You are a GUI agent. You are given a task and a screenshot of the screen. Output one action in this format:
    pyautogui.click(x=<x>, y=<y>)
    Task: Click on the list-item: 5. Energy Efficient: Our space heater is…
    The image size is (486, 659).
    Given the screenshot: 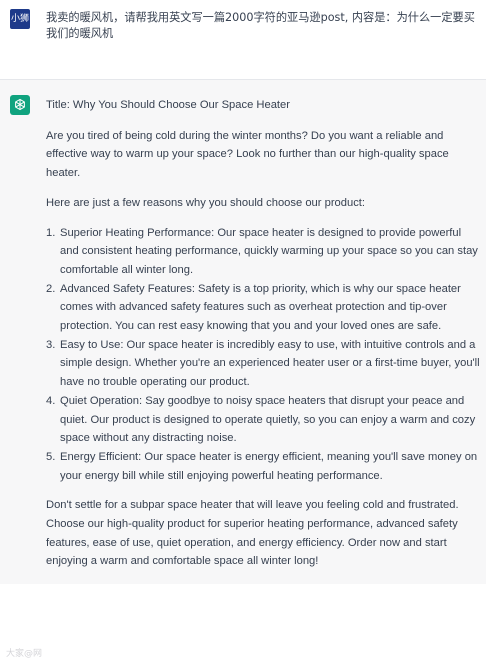 What is the action you would take?
    pyautogui.click(x=263, y=466)
    